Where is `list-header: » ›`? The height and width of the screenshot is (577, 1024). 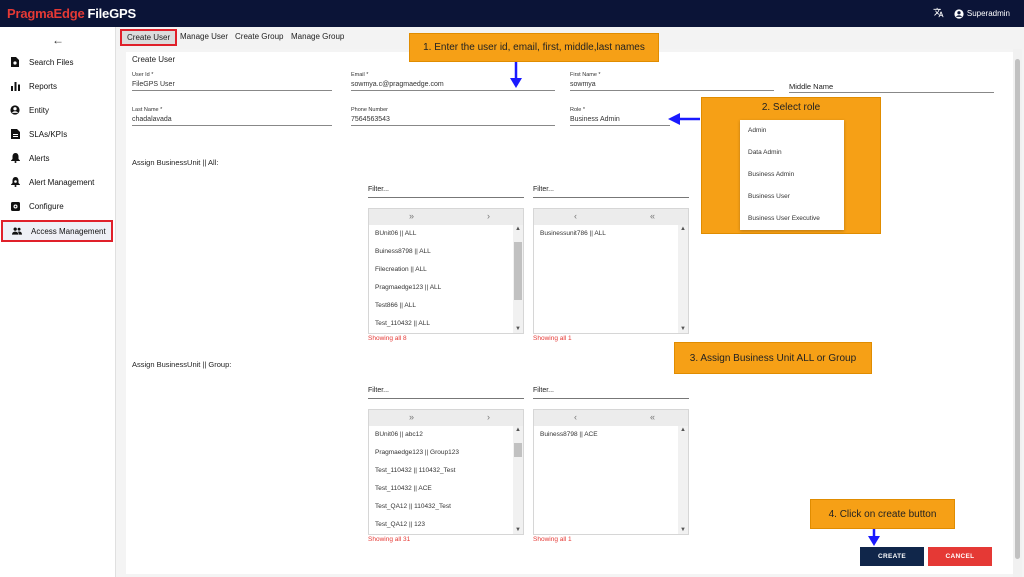 list-header: » › is located at coordinates (446, 418).